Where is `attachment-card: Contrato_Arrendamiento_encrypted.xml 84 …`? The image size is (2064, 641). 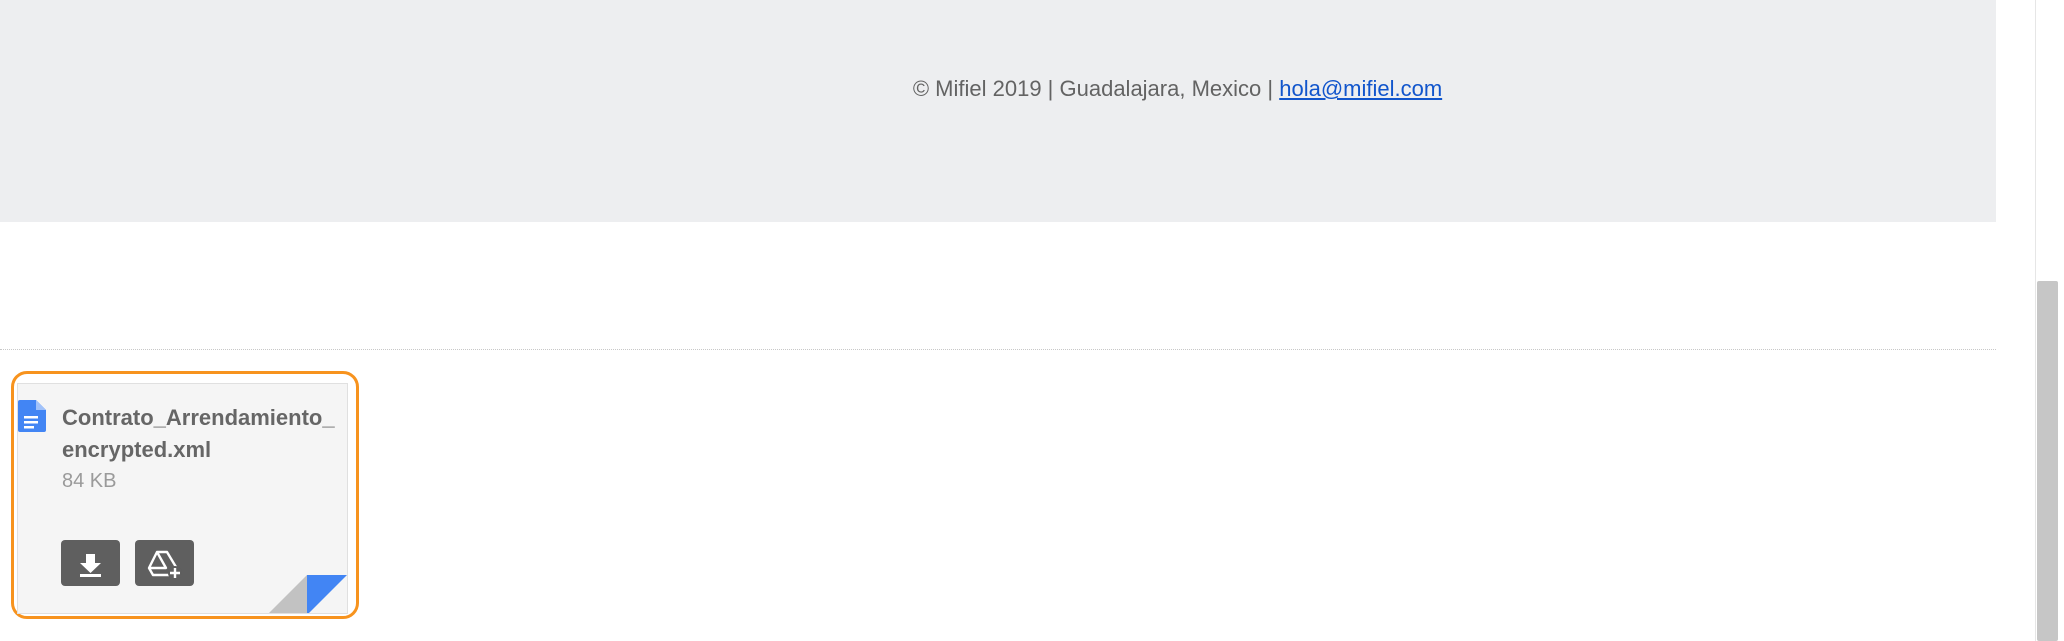
attachment-card: Contrato_Arrendamiento_encrypted.xml 84 … is located at coordinates (182, 498).